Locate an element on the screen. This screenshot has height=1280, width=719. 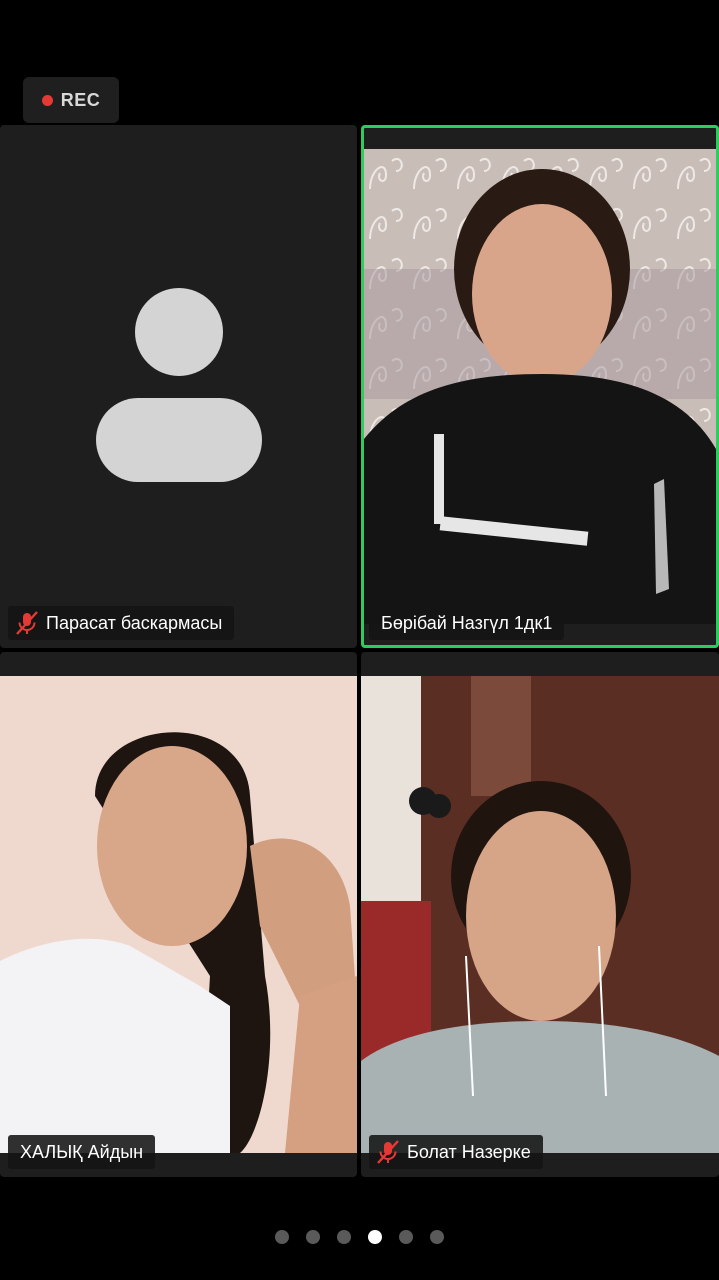
recording-dot-icon is located at coordinates (47, 100).